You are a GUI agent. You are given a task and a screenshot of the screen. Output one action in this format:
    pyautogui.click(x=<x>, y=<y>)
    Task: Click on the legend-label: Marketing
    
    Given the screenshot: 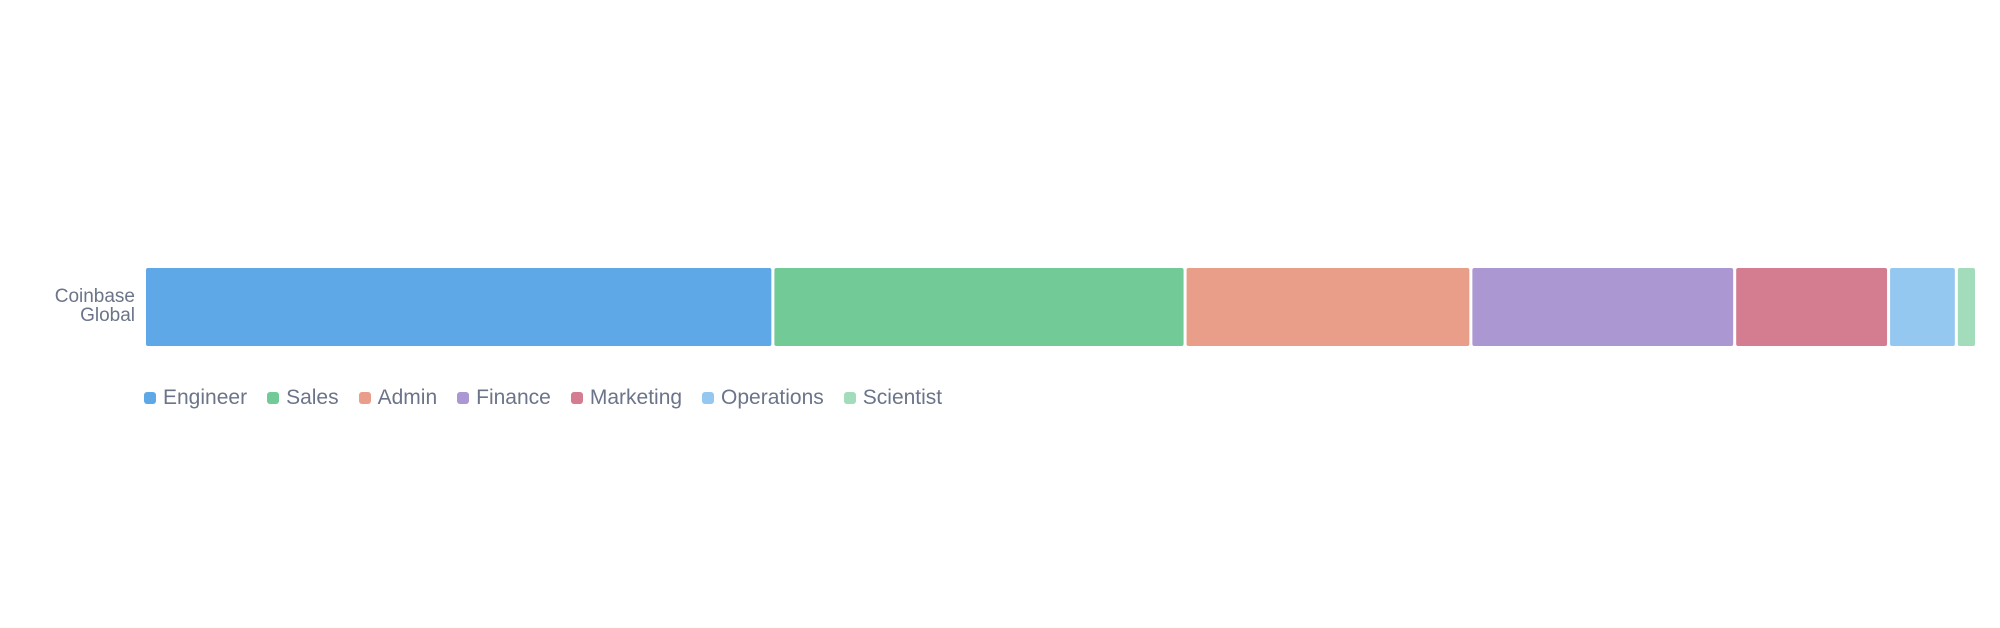 What is the action you would take?
    pyautogui.click(x=636, y=397)
    